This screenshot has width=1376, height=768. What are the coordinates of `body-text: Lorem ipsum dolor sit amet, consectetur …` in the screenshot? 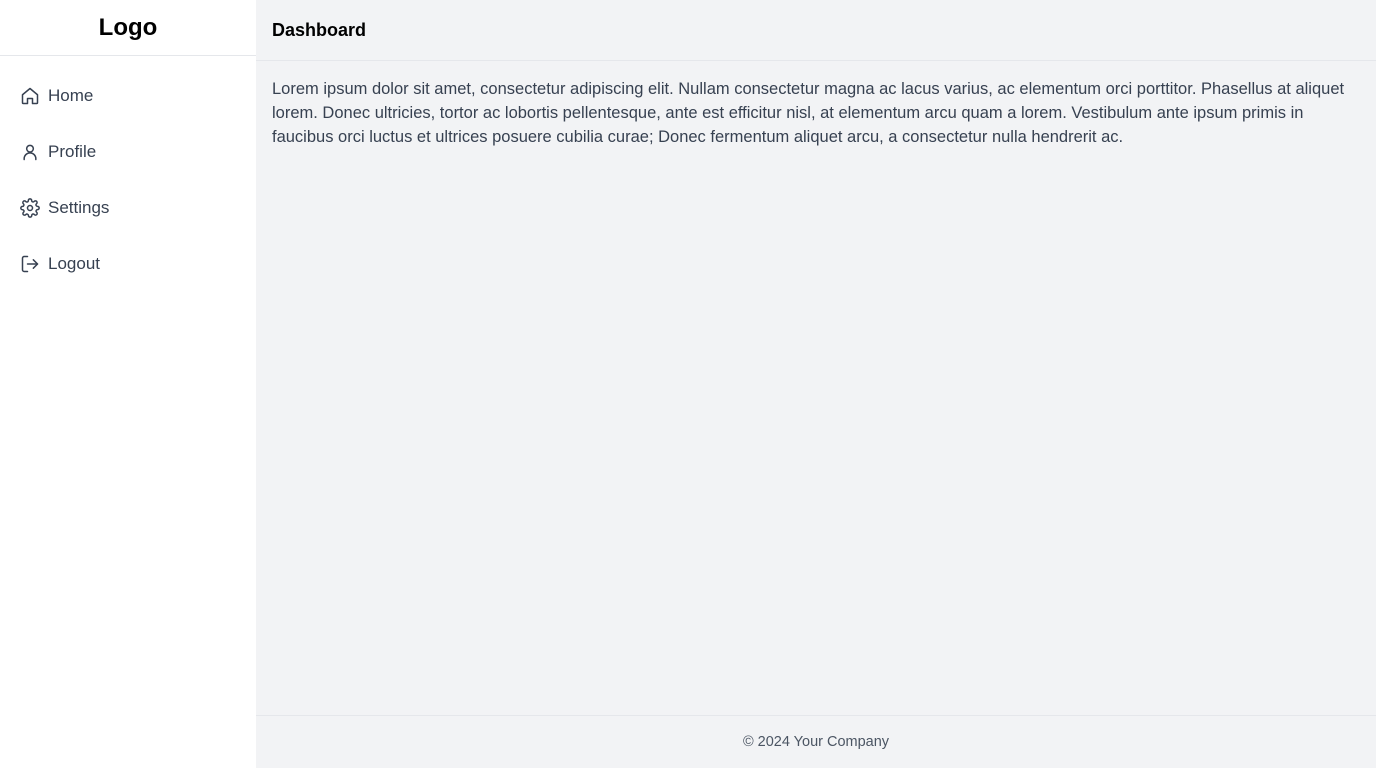 It's located at (808, 113).